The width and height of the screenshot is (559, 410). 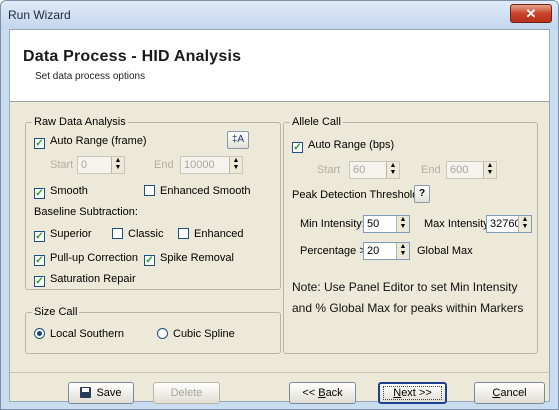 What do you see at coordinates (146, 234) in the screenshot?
I see `classic-label: Classic` at bounding box center [146, 234].